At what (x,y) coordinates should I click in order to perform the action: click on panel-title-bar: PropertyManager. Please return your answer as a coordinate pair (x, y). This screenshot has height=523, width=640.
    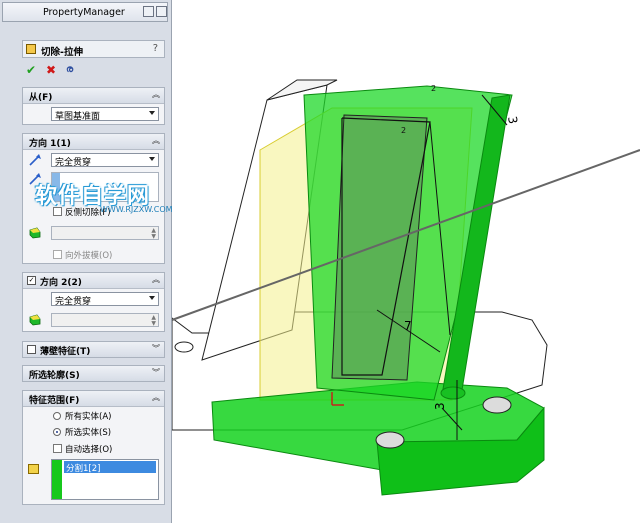
    Looking at the image, I should click on (85, 12).